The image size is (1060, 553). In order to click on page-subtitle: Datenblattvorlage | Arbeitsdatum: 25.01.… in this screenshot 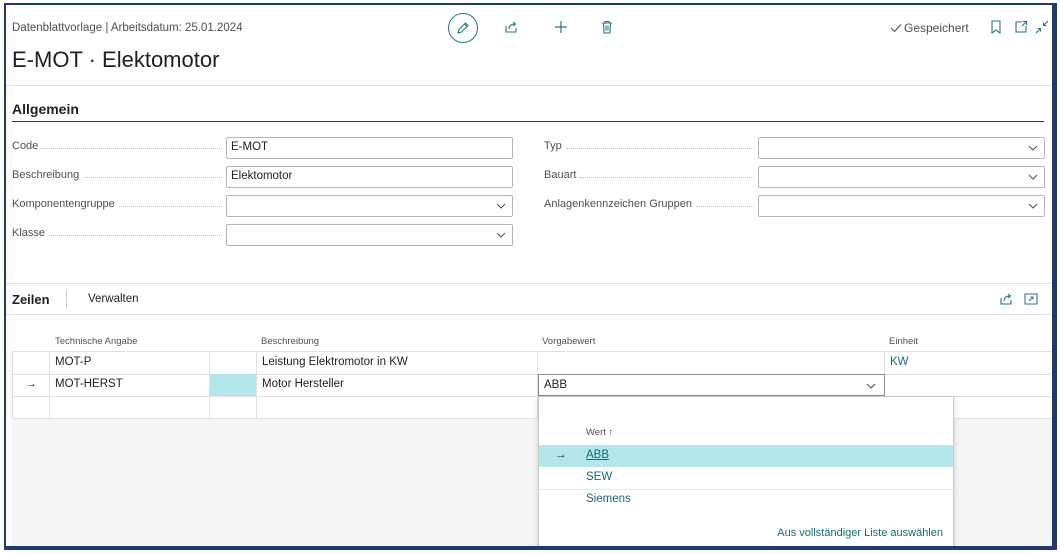, I will do `click(127, 28)`.